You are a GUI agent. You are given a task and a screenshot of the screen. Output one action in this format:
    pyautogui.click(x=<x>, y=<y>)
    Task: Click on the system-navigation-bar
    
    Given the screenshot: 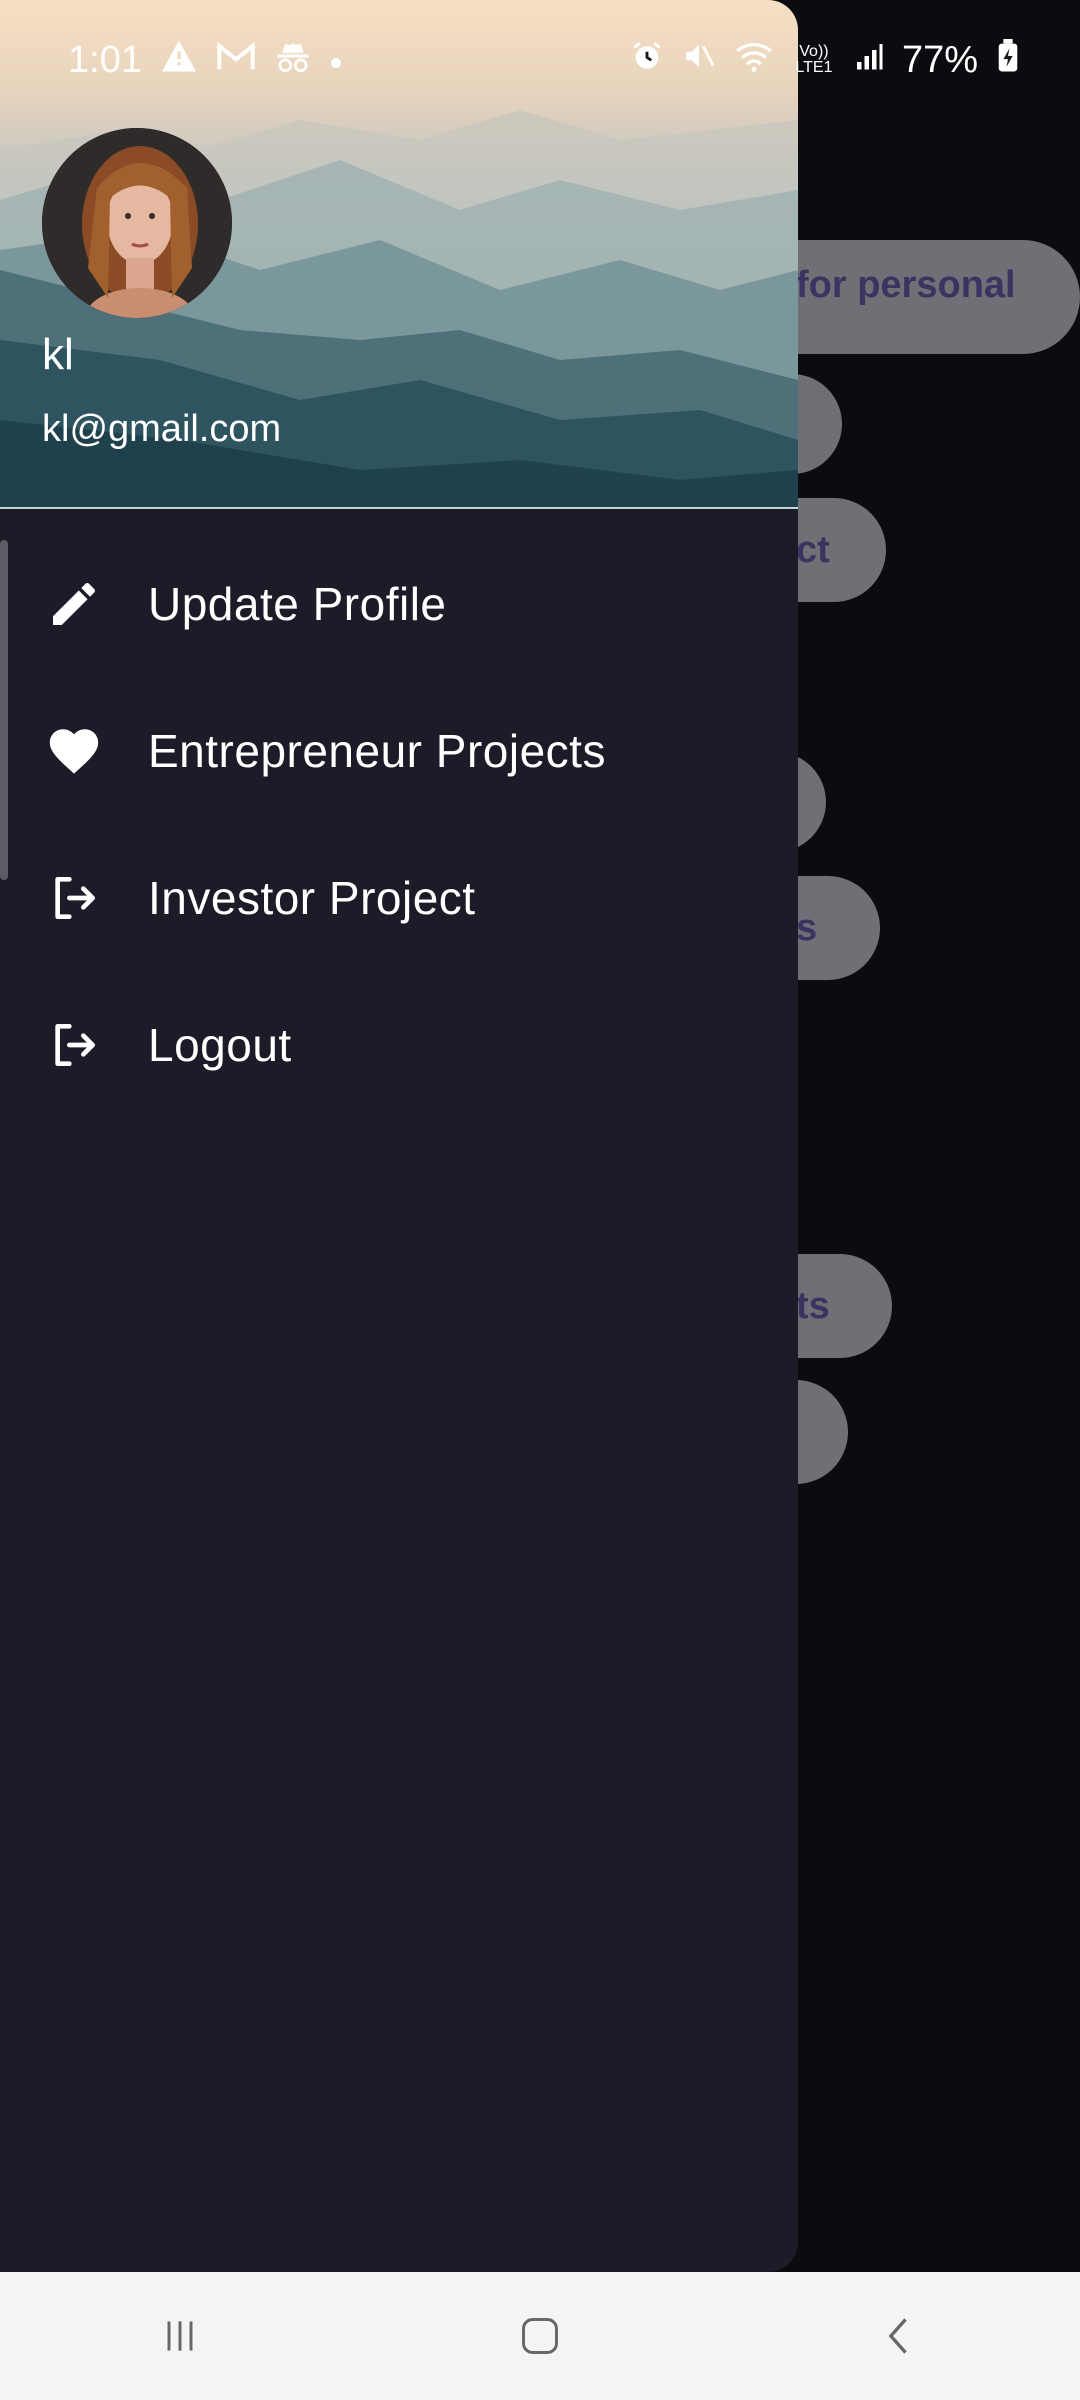 What is the action you would take?
    pyautogui.click(x=540, y=2336)
    